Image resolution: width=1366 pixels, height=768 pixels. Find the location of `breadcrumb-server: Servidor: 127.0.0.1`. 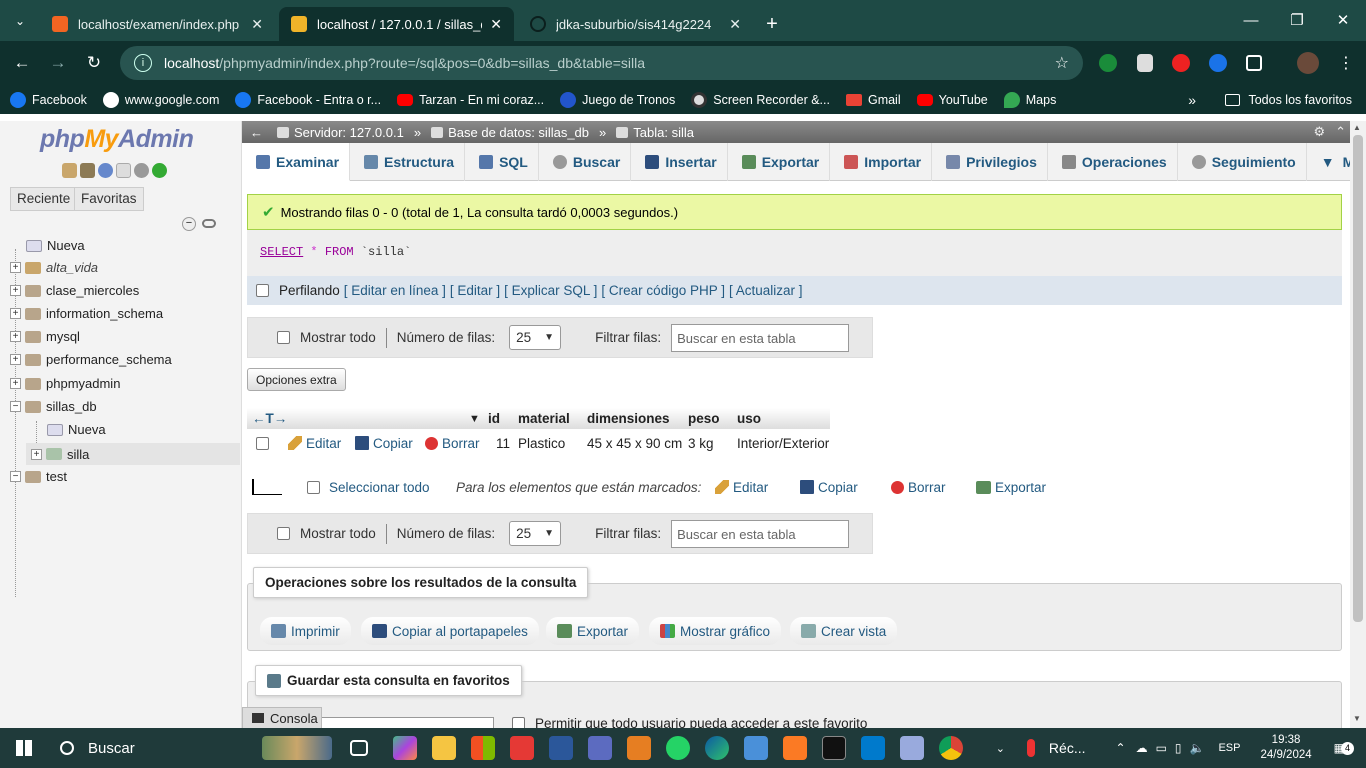

breadcrumb-server: Servidor: 127.0.0.1 is located at coordinates (349, 132).